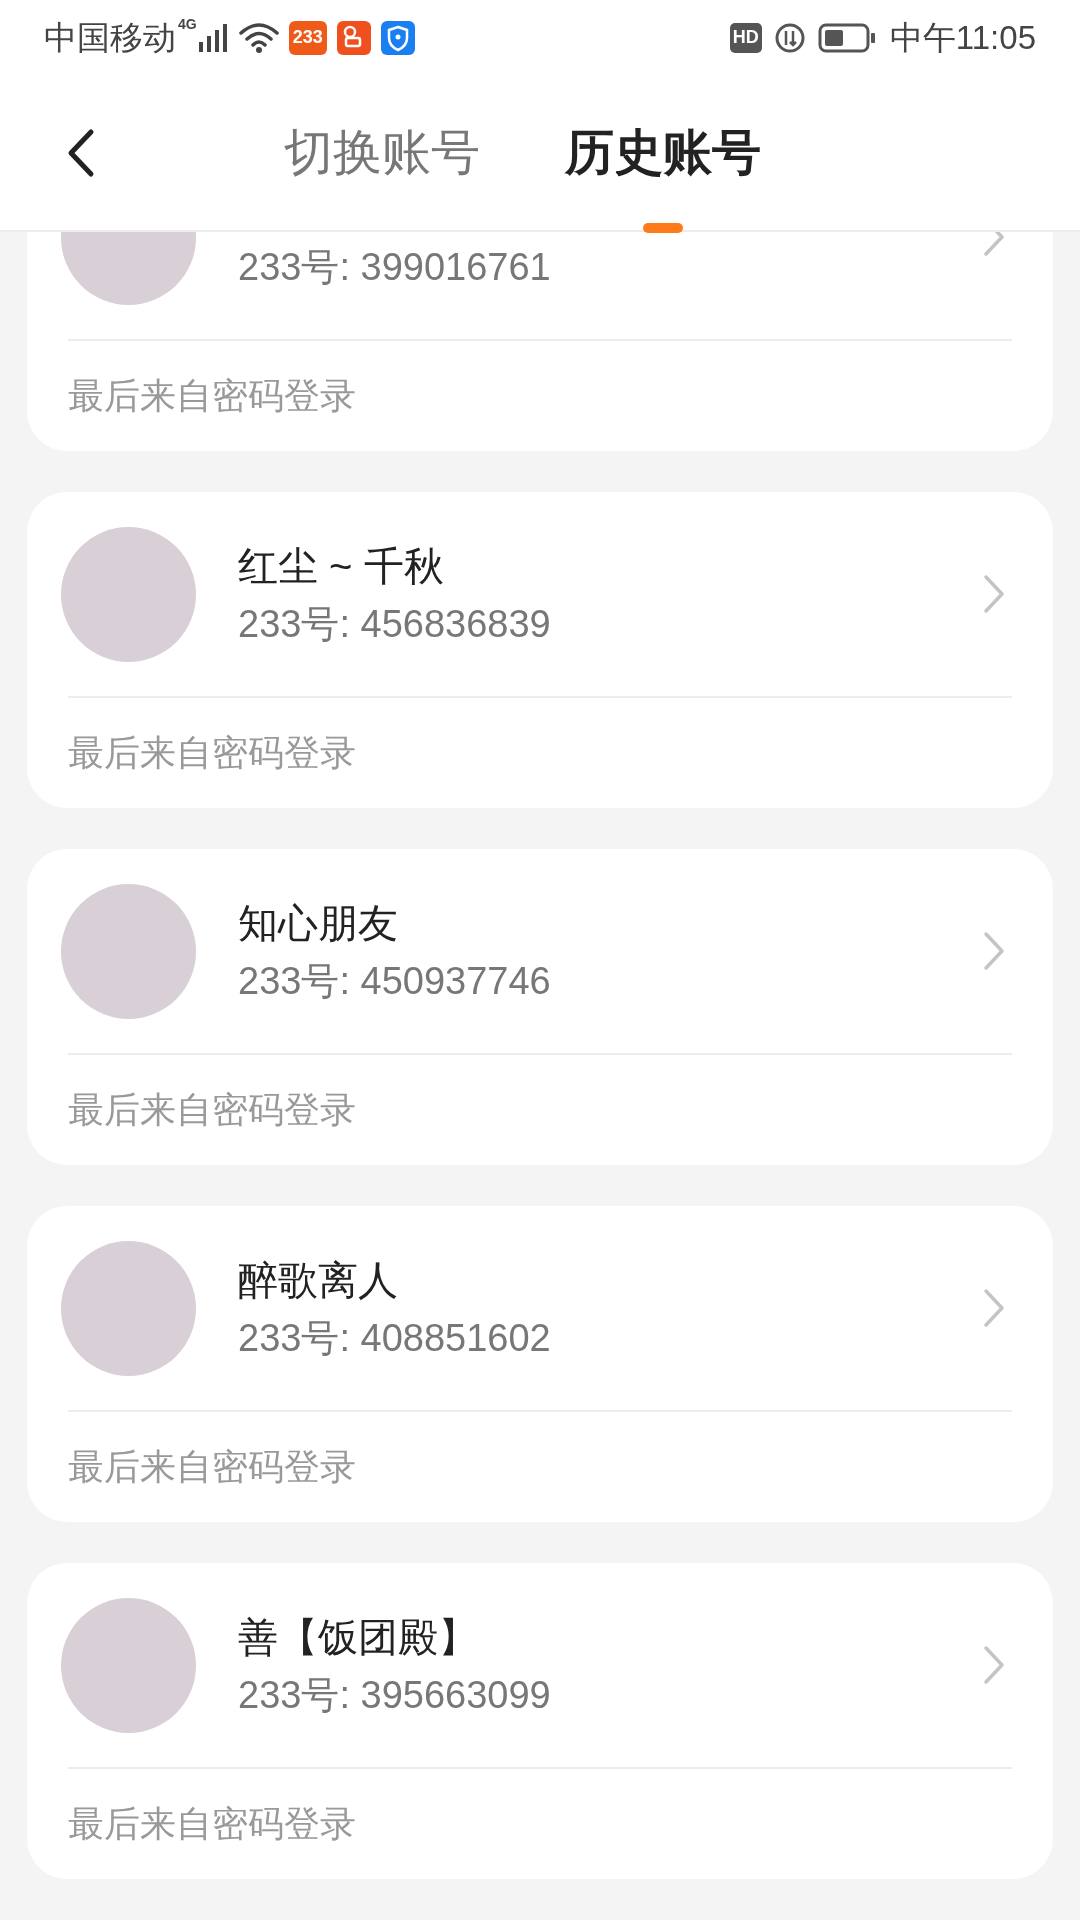  Describe the element at coordinates (395, 624) in the screenshot. I see `account-id: 233号: 456836839` at that location.